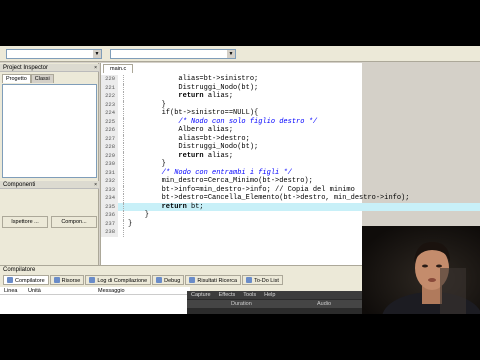 Image resolution: width=480 pixels, height=360 pixels. What do you see at coordinates (290, 96) in the screenshot?
I see `code-line: 222 return alias;` at bounding box center [290, 96].